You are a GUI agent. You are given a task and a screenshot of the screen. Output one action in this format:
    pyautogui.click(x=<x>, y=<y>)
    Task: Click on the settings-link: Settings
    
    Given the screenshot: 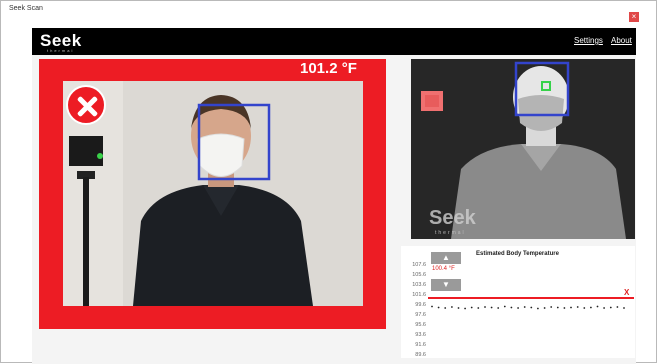 What is the action you would take?
    pyautogui.click(x=588, y=40)
    